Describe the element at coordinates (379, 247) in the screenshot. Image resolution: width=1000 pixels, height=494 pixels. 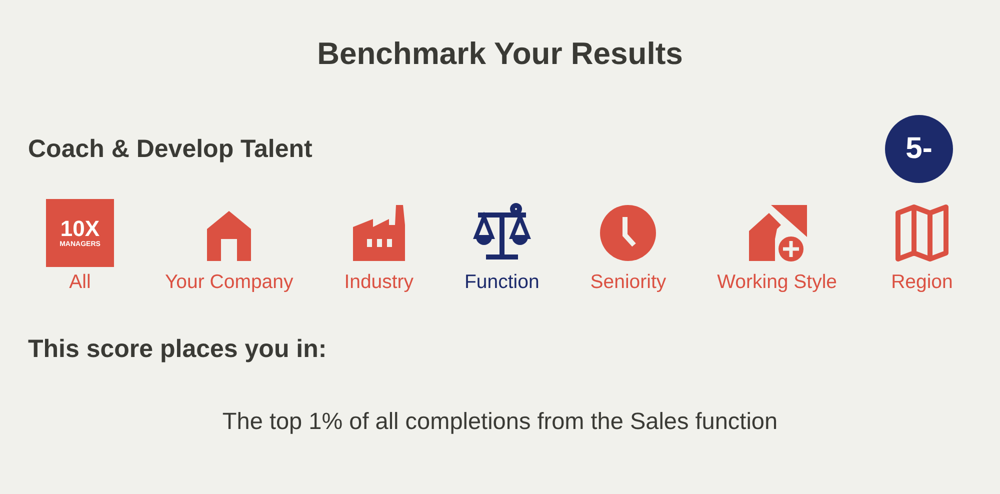
I see `filter-tab: Industry` at that location.